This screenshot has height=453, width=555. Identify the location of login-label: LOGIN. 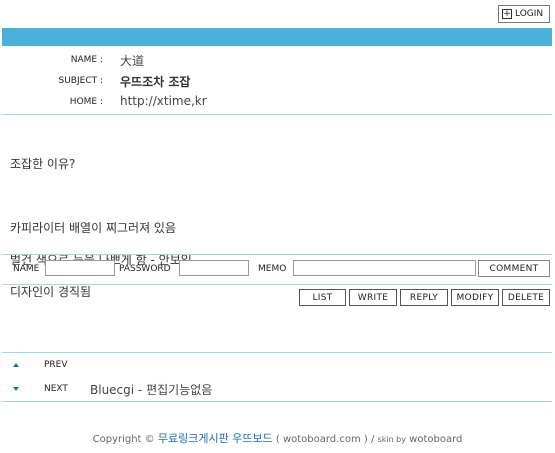
(529, 14).